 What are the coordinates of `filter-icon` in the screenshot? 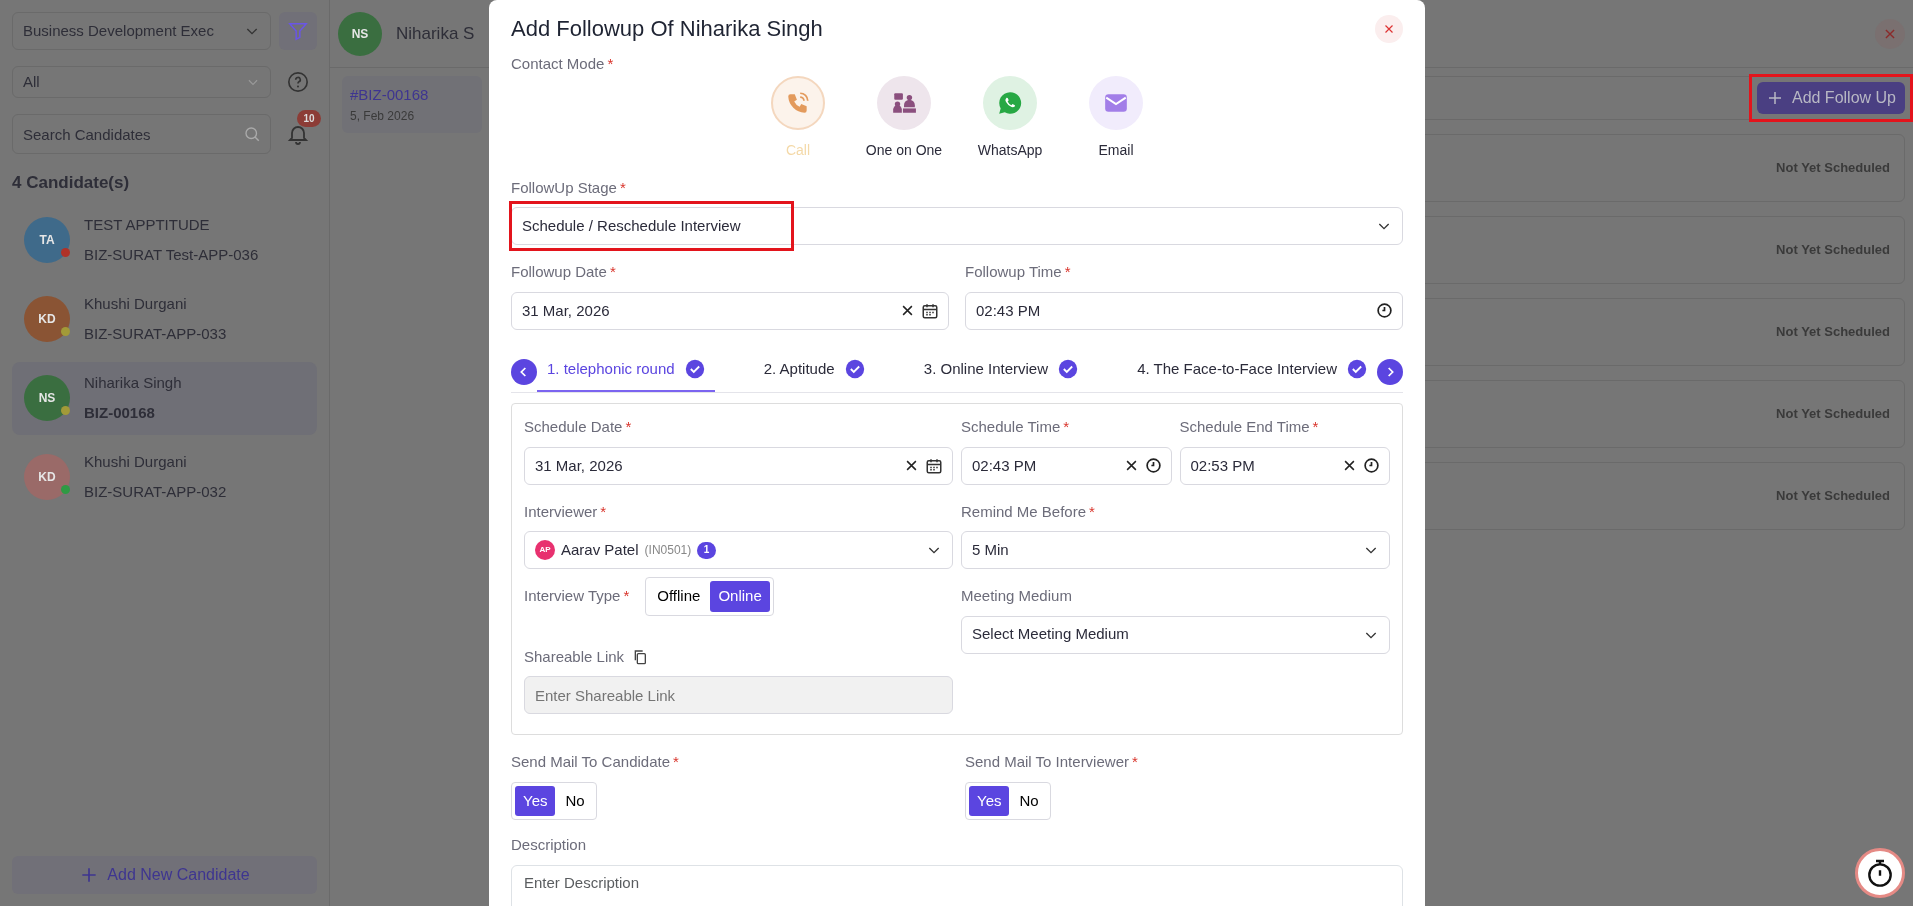 It's located at (298, 31).